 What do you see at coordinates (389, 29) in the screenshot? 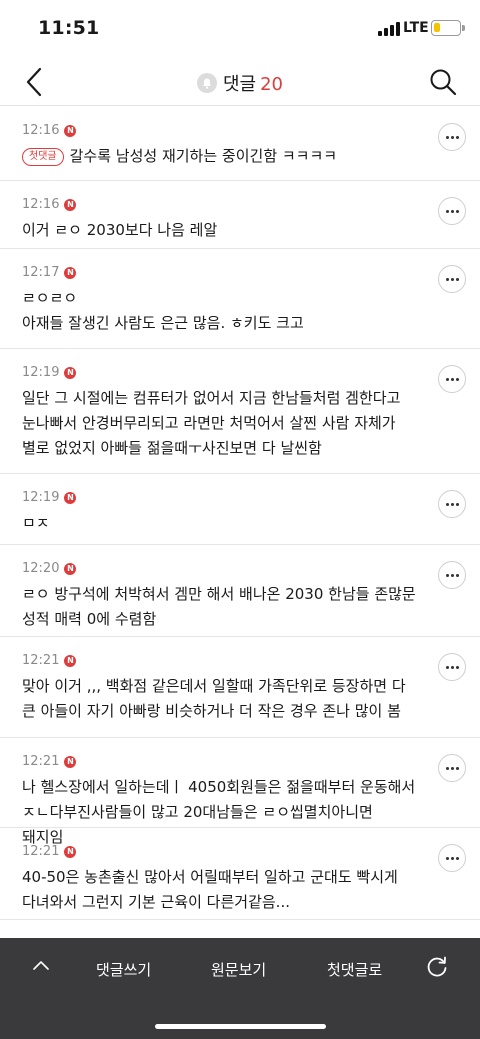
I see `signal-icon` at bounding box center [389, 29].